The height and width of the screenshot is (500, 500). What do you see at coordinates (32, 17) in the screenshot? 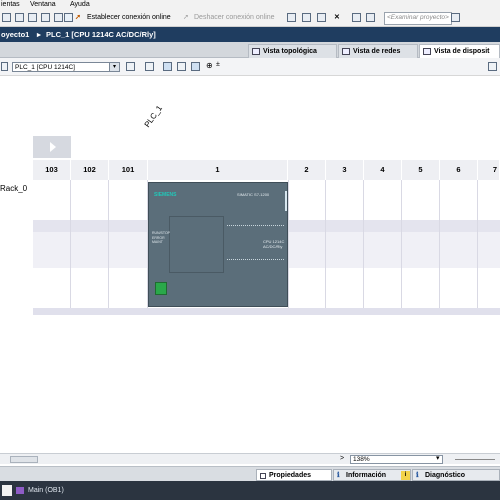
I see `upload-icon` at bounding box center [32, 17].